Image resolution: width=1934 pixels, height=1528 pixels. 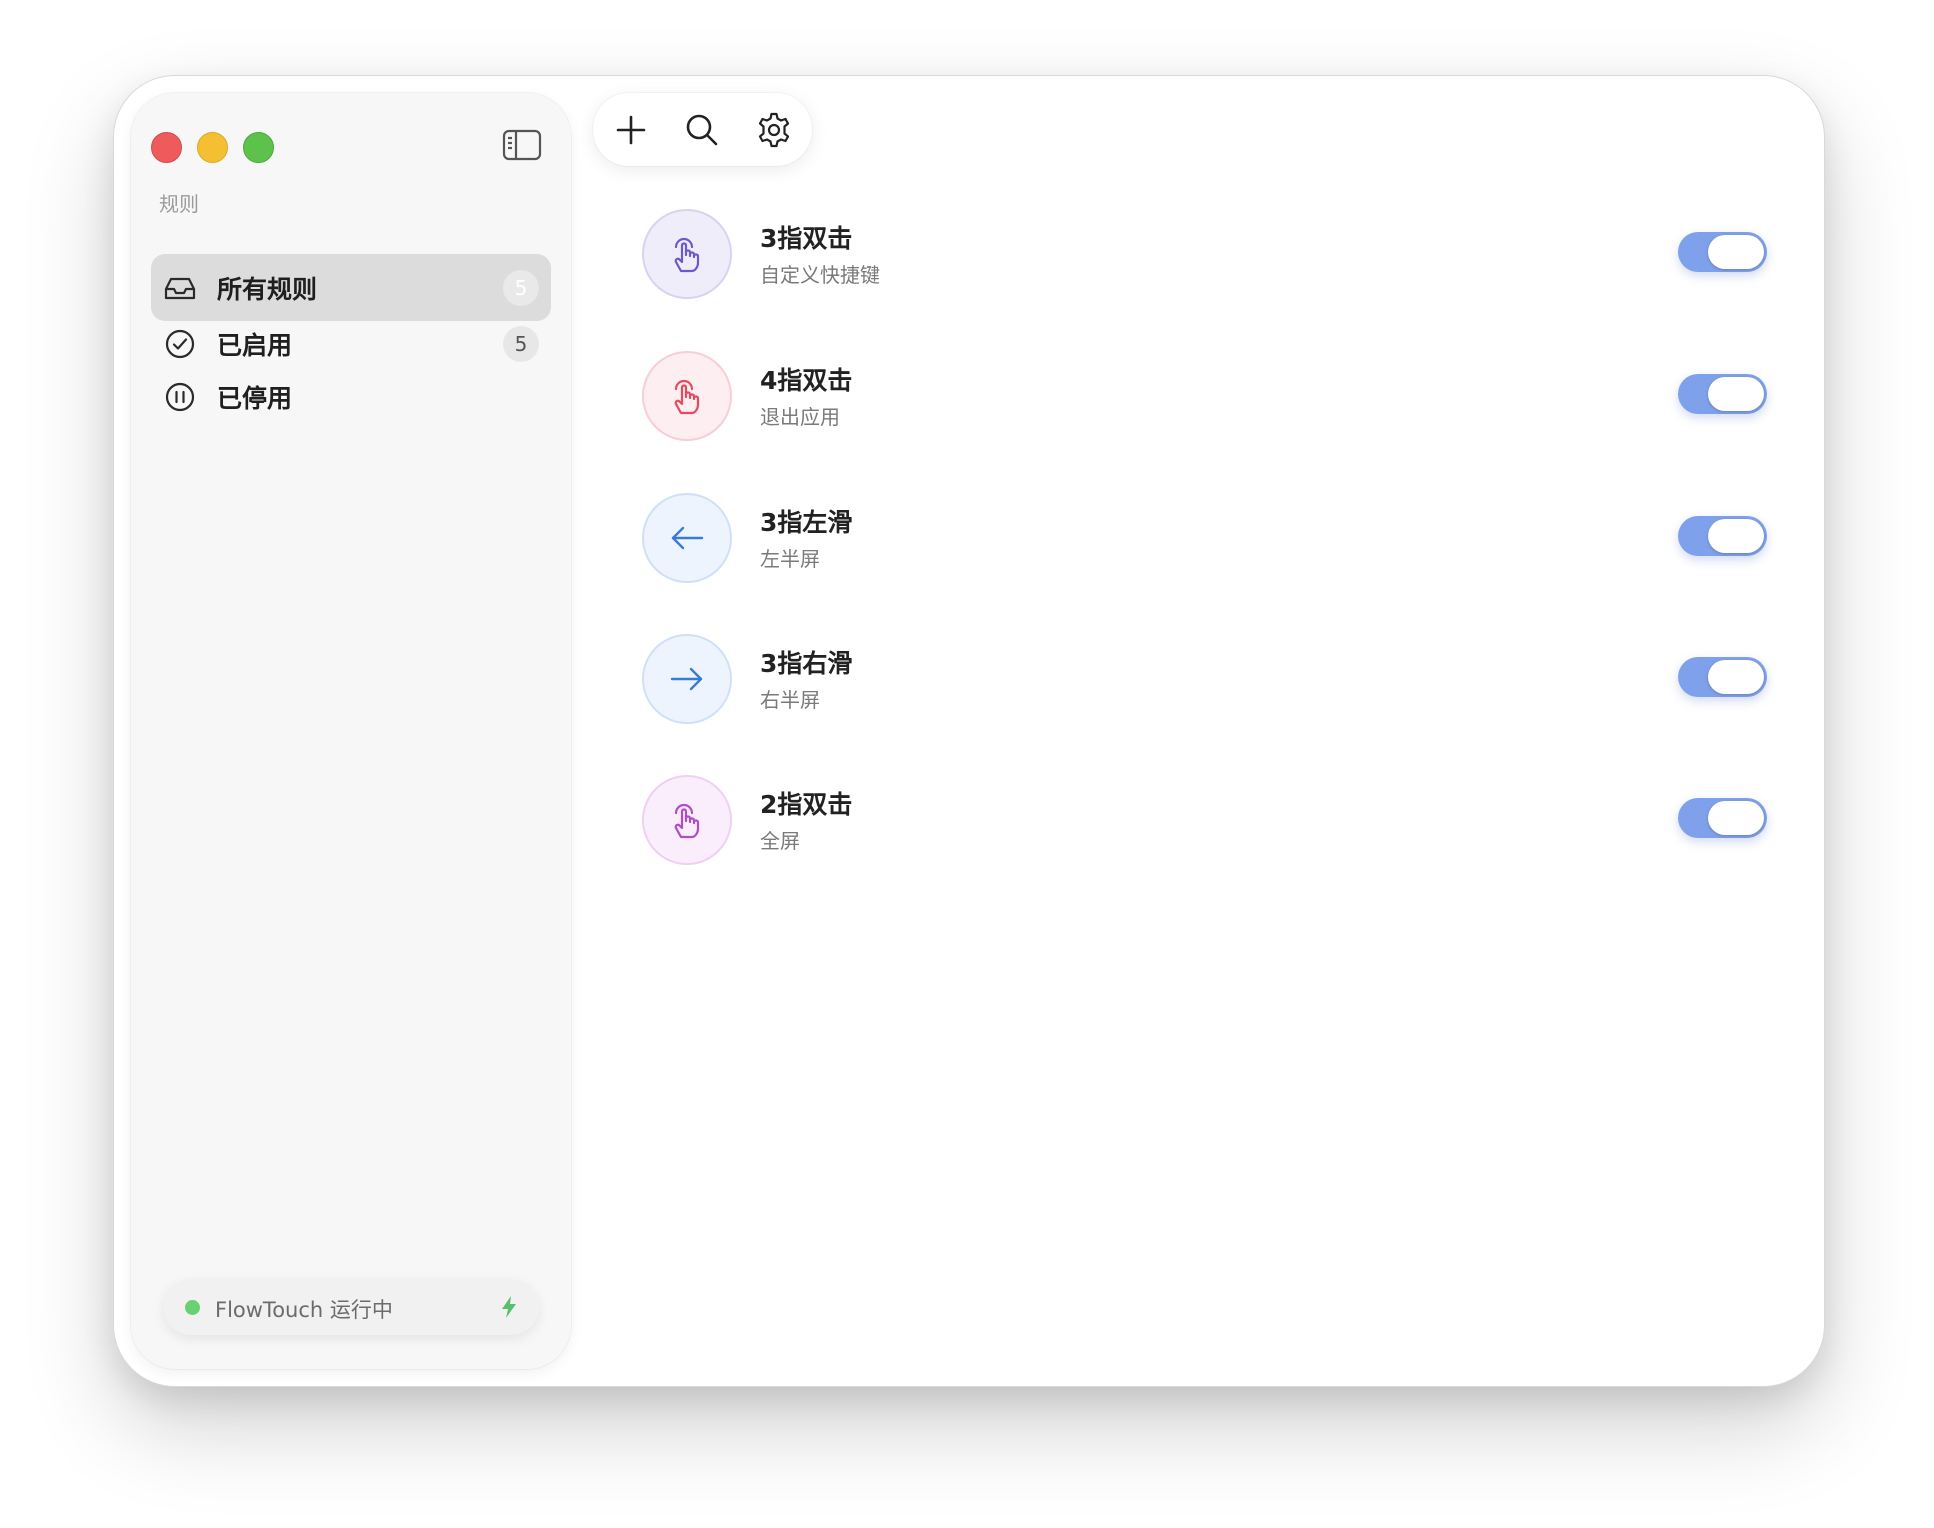 I want to click on rule-row: 3指右滑 右半屏, so click(x=1207, y=679).